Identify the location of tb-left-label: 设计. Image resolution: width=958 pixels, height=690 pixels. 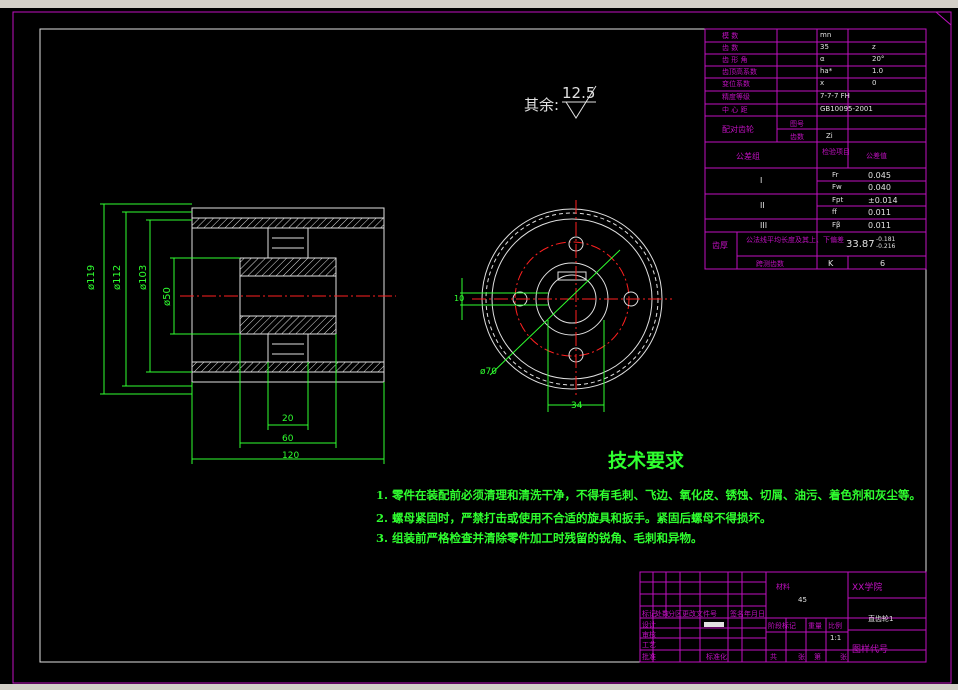
(649, 625).